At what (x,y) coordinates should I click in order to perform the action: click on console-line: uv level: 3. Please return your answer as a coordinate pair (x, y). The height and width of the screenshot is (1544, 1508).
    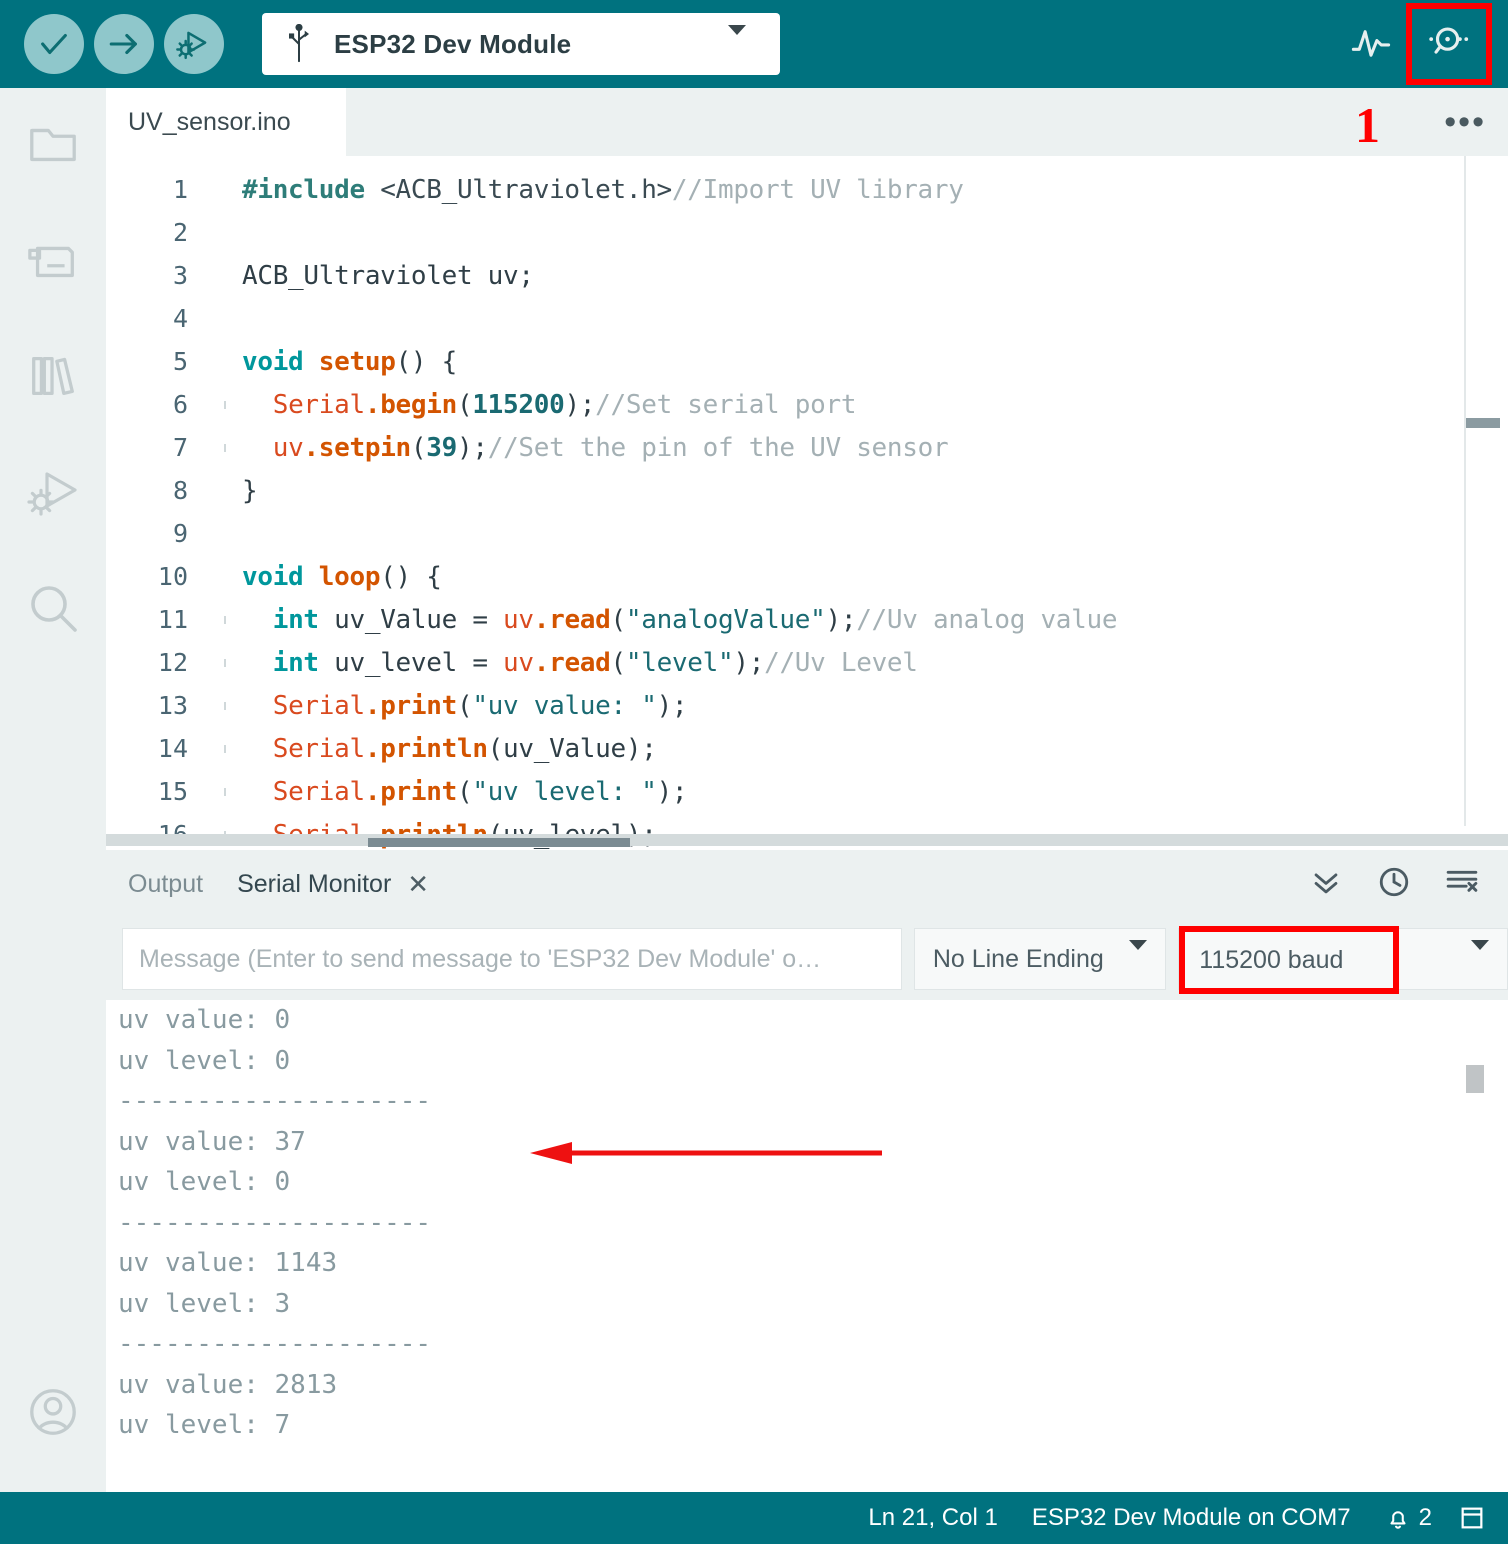
    Looking at the image, I should click on (204, 1303).